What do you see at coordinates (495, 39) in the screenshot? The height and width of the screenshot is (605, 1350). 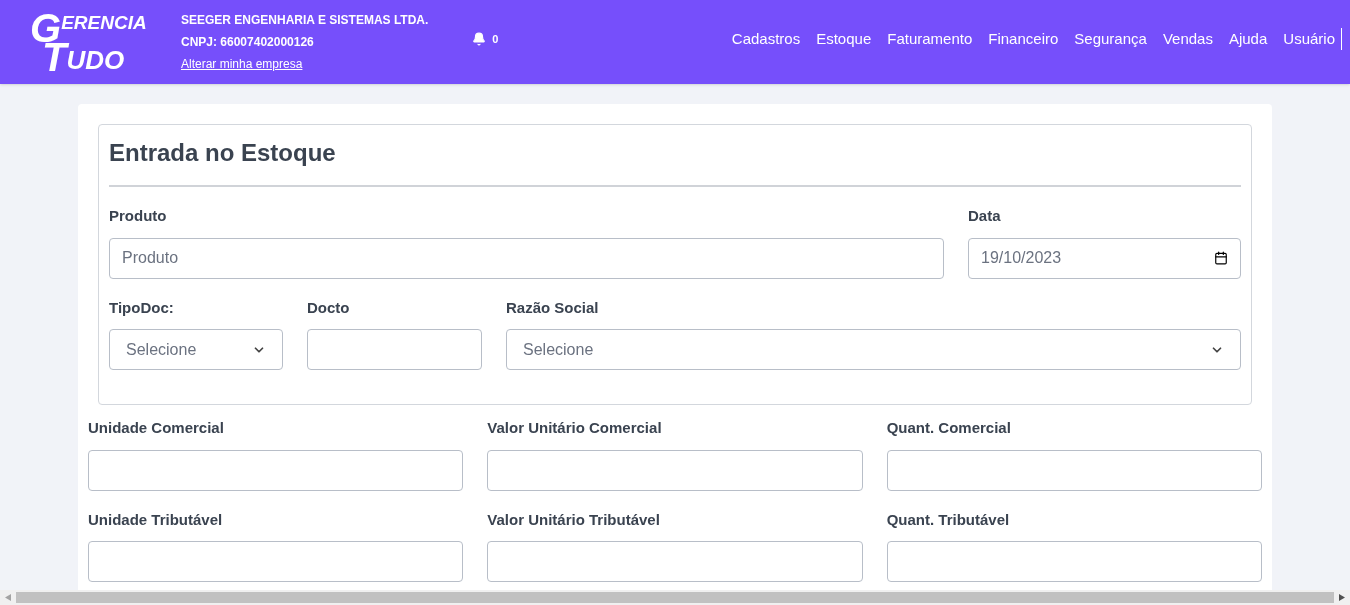 I see `notification-count: 0` at bounding box center [495, 39].